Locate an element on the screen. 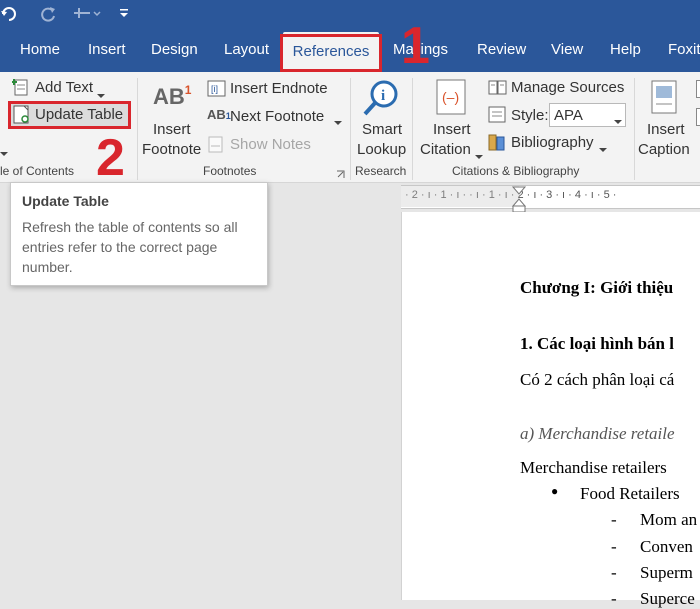 The image size is (700, 609). body-paragraph: Có 2 cách phân loại cá is located at coordinates (597, 379).